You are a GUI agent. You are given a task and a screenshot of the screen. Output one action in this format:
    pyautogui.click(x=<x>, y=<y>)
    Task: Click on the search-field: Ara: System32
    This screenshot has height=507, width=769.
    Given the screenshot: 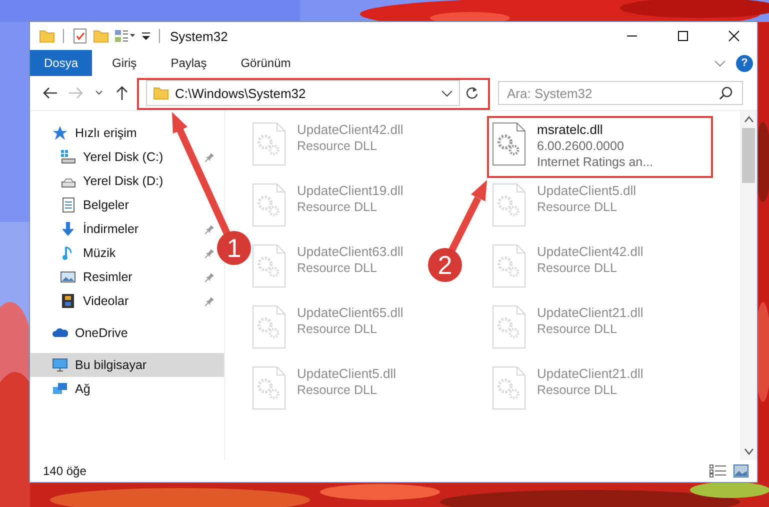 What is the action you would take?
    pyautogui.click(x=620, y=93)
    